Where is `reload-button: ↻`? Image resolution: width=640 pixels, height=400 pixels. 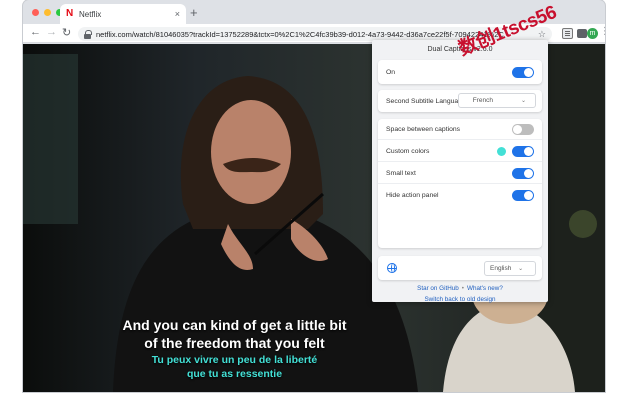
reload-button: ↻ is located at coordinates (66, 32).